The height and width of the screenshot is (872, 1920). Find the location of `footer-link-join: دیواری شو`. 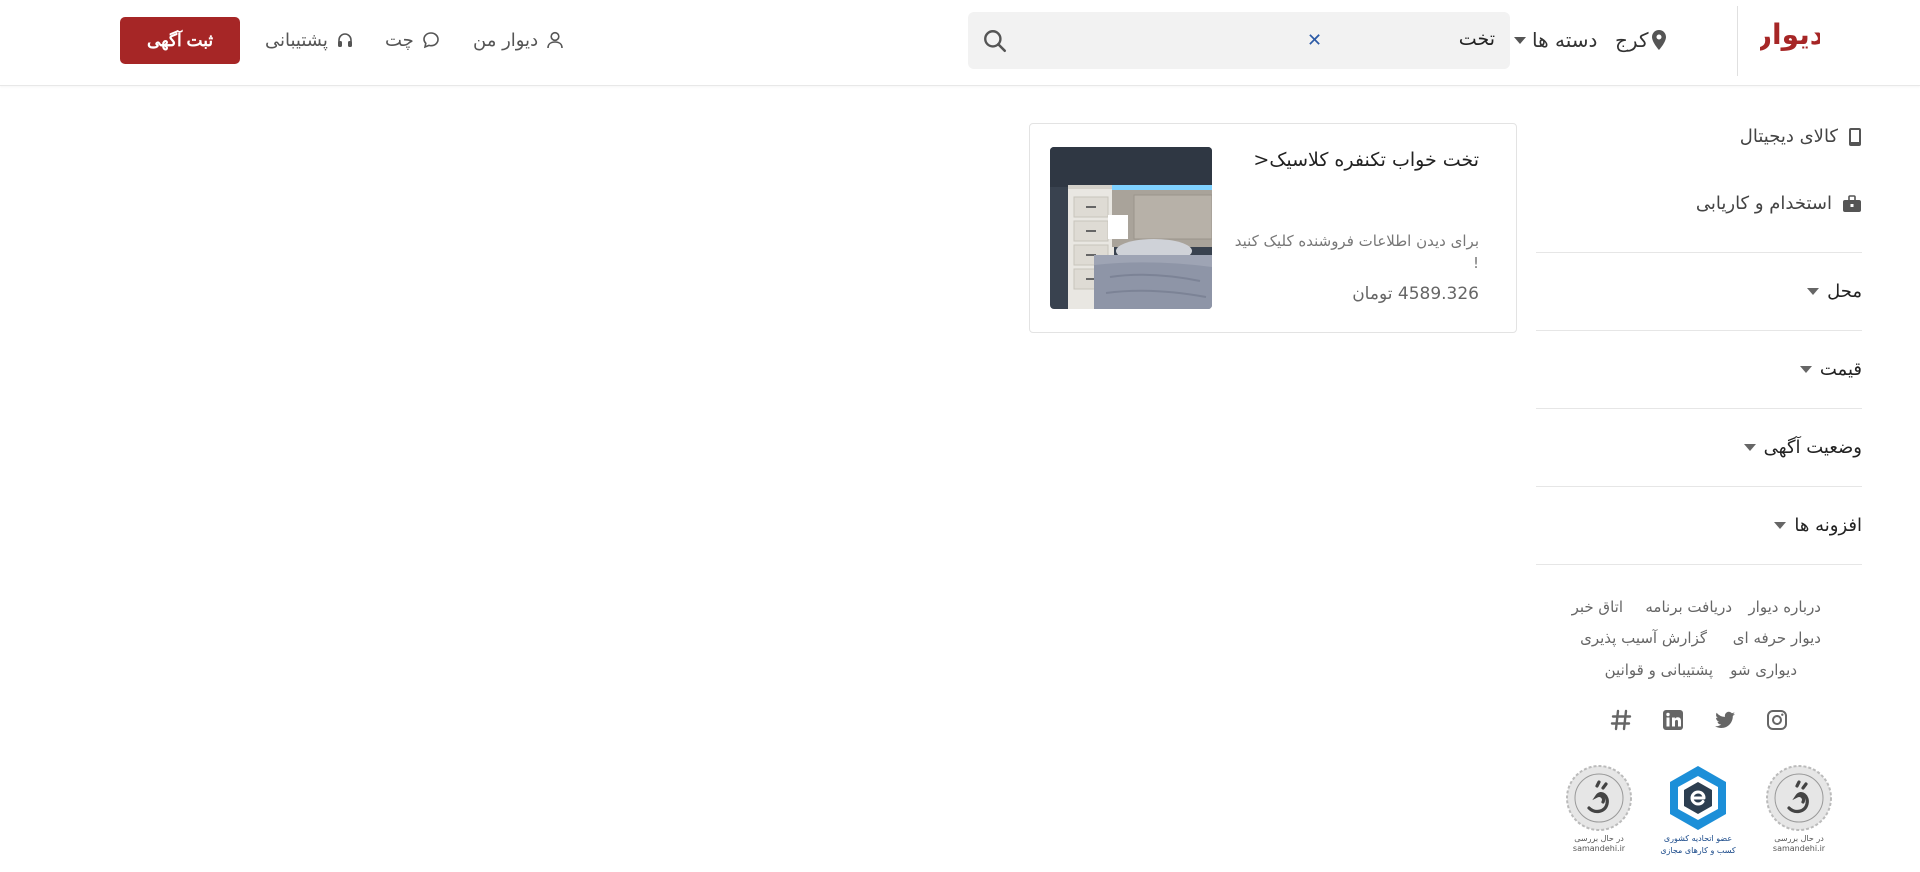

footer-link-join: دیواری شو is located at coordinates (1763, 670).